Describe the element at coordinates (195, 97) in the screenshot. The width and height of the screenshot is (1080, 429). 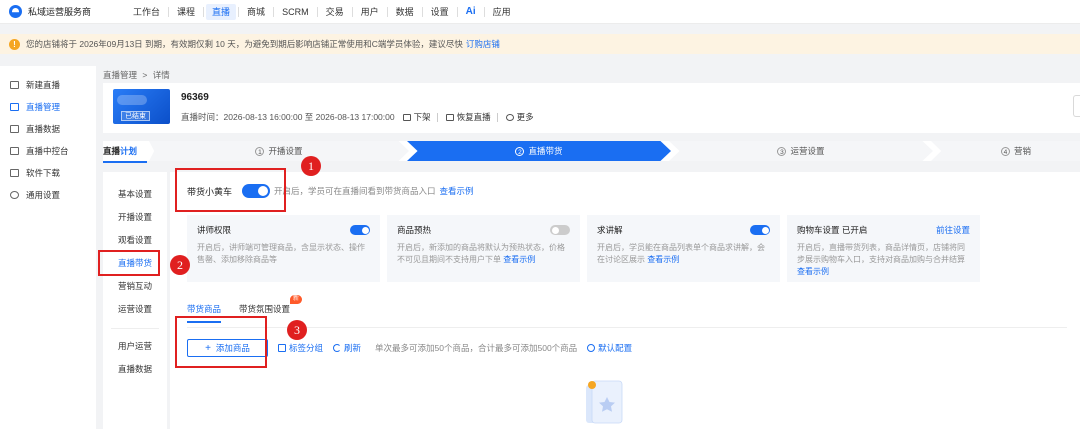
I see `live-id: 96369` at that location.